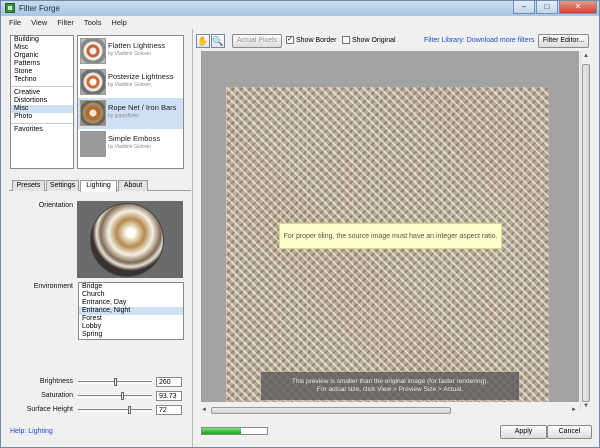  What do you see at coordinates (42, 48) in the screenshot?
I see `category-item: Misc` at bounding box center [42, 48].